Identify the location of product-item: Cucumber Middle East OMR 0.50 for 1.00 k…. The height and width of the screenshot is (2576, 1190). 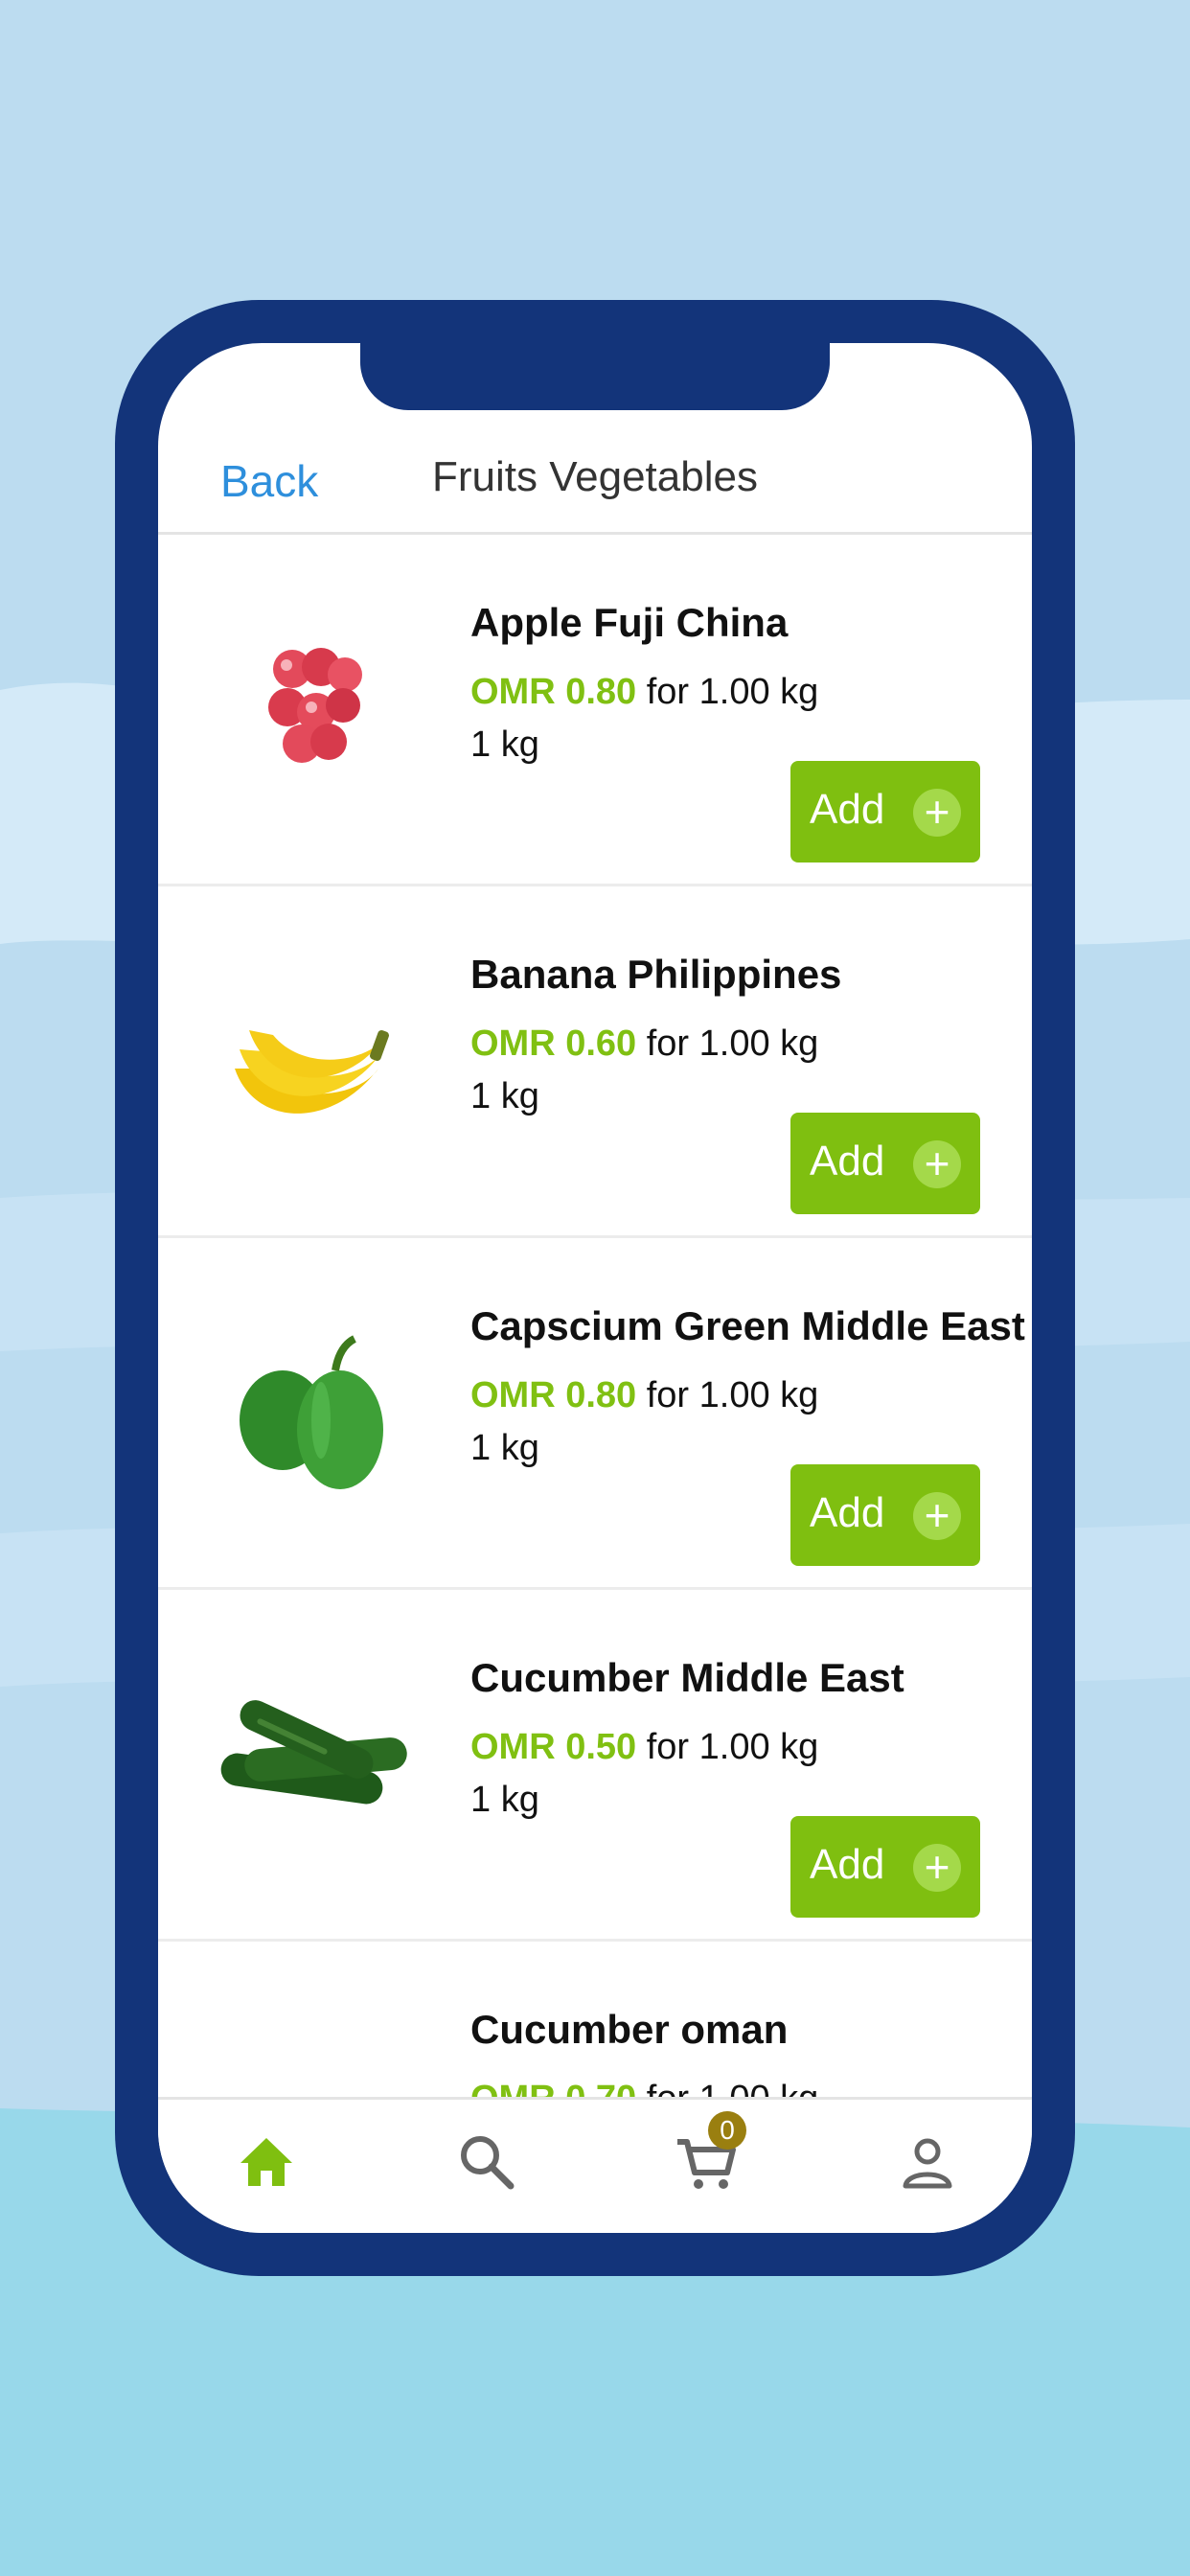
(595, 1766).